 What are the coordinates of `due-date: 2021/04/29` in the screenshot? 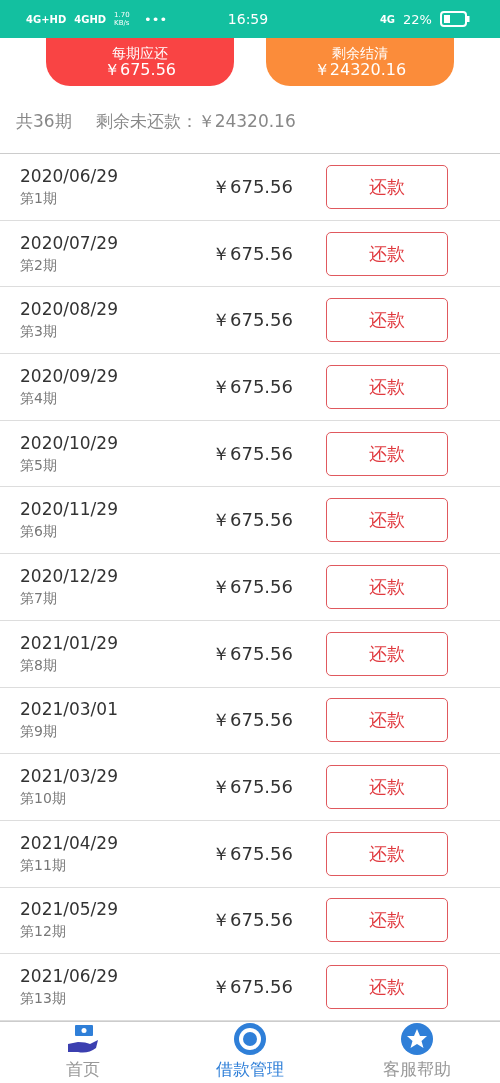 It's located at (69, 842).